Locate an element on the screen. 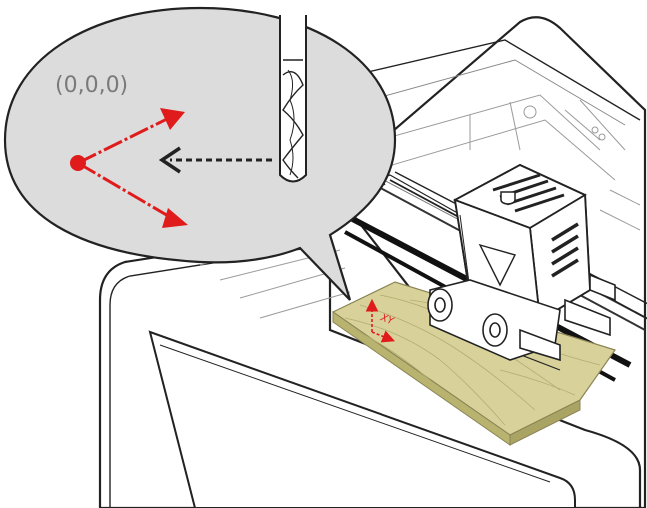  end-mill-icon is located at coordinates (293, 99).